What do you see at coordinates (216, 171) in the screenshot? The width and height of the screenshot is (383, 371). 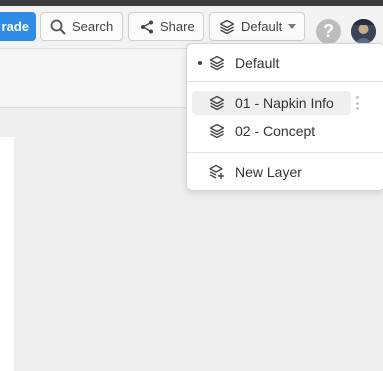 I see `add-layer-icon` at bounding box center [216, 171].